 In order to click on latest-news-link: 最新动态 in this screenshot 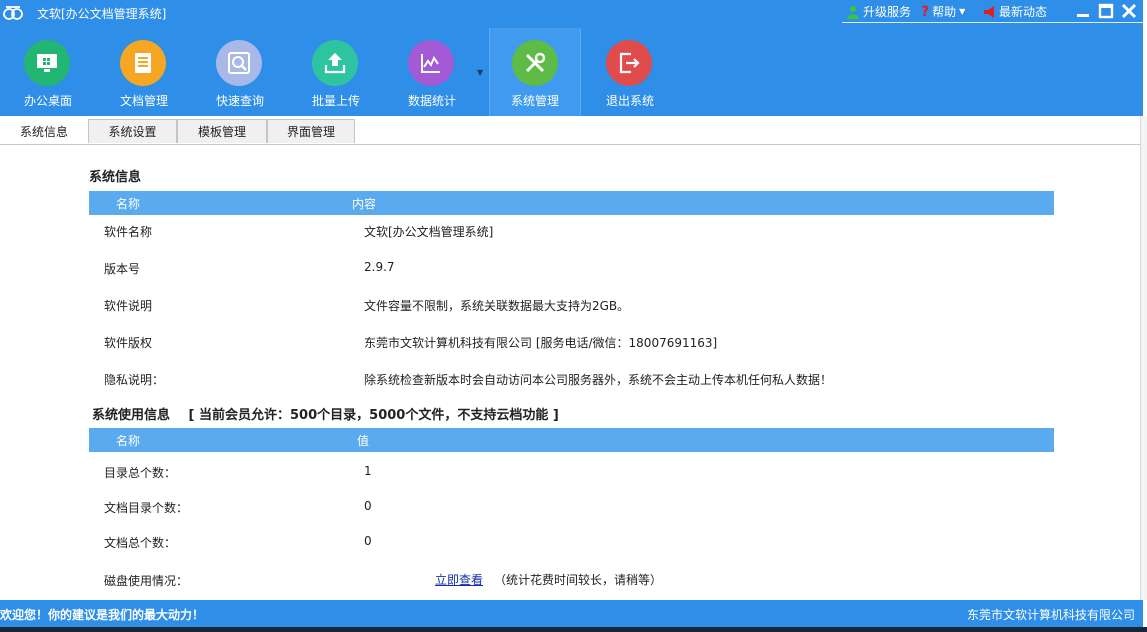, I will do `click(1014, 11)`.